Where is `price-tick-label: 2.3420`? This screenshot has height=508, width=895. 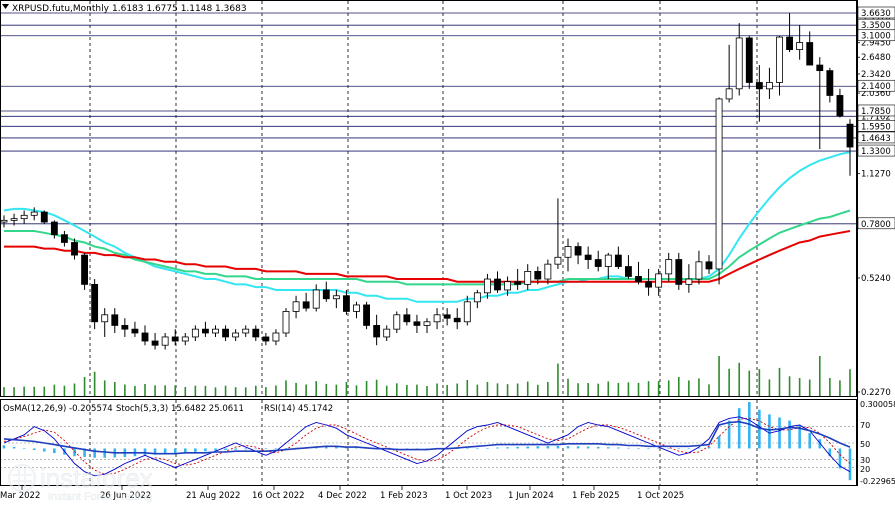 price-tick-label: 2.3420 is located at coordinates (876, 75).